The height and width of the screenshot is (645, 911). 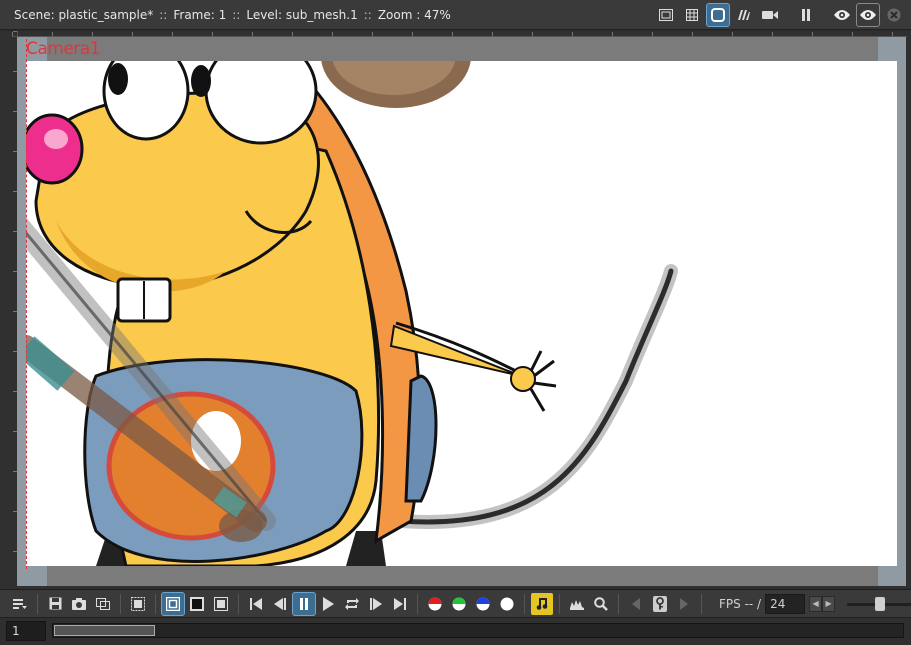 I want to click on snapshot-icon, so click(x=79, y=604).